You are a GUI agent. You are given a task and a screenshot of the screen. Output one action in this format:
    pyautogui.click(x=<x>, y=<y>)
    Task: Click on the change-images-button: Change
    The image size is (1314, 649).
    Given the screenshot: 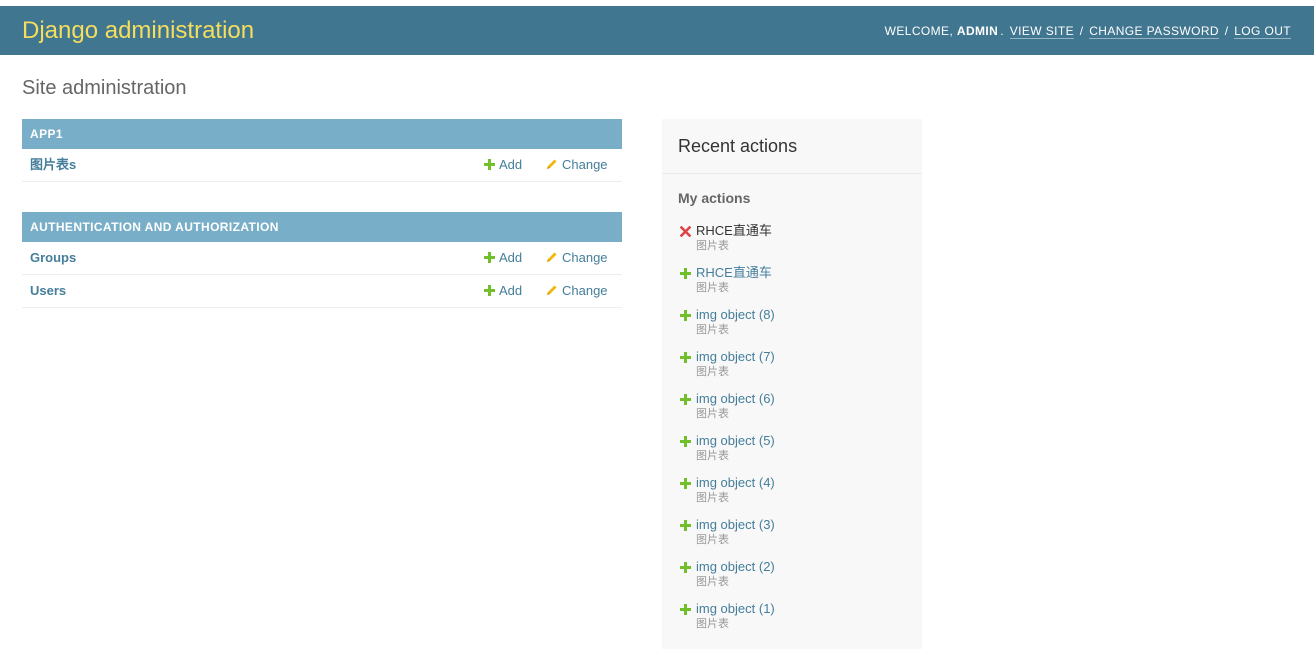 What is the action you would take?
    pyautogui.click(x=577, y=165)
    